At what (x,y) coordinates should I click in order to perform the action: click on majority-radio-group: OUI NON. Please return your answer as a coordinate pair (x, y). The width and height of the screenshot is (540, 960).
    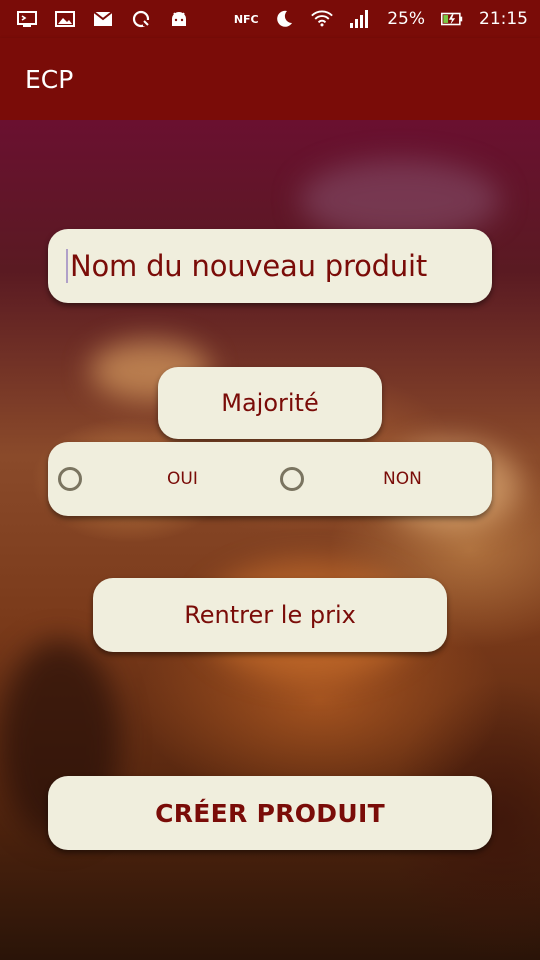
    Looking at the image, I should click on (270, 479).